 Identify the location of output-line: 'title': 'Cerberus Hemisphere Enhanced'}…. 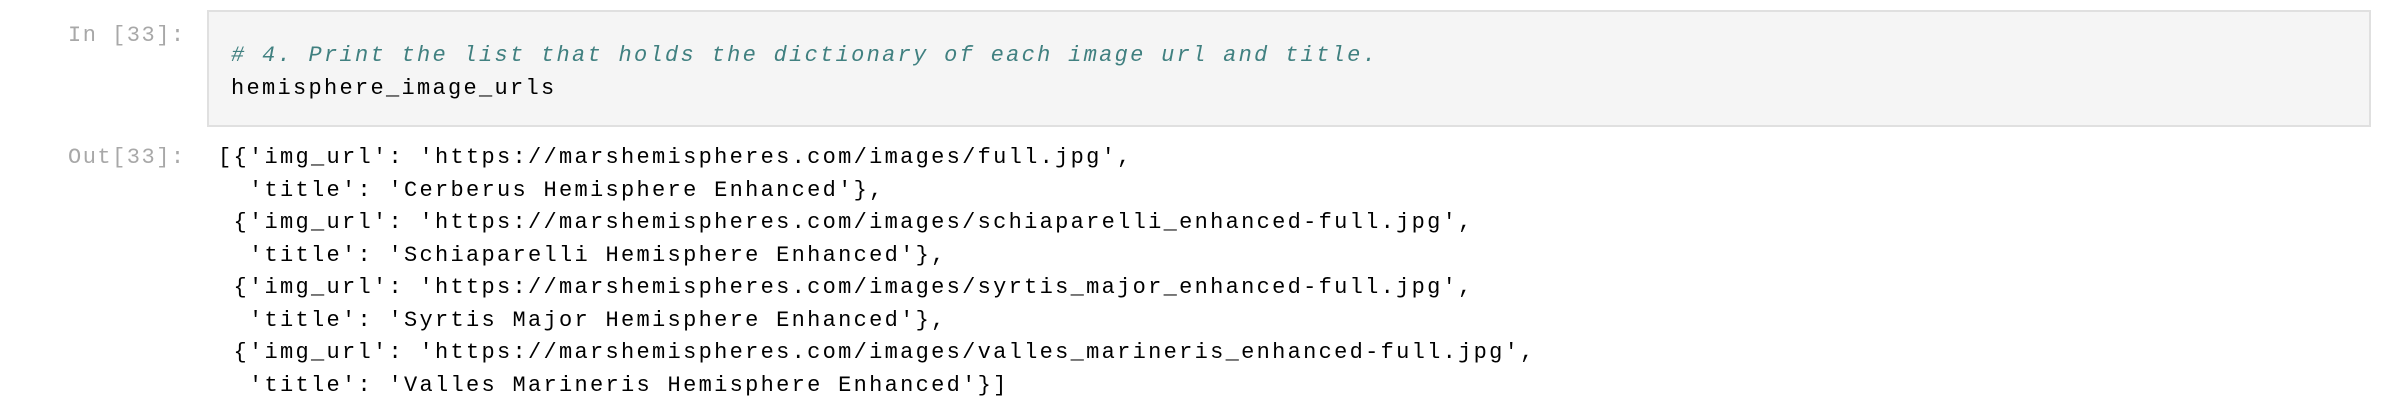
(551, 190).